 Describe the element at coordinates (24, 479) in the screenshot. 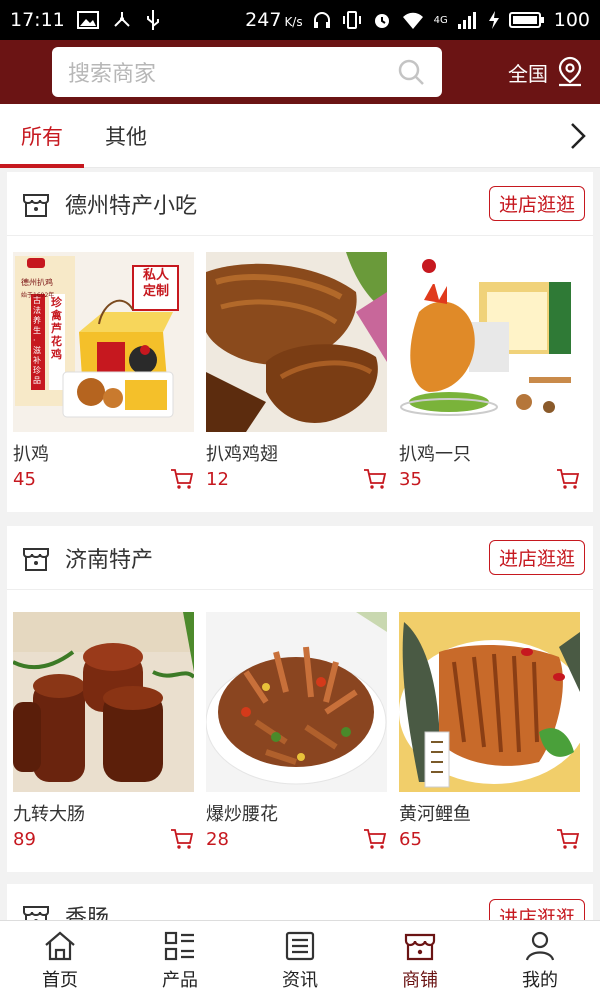

I see `product-price: 45` at that location.